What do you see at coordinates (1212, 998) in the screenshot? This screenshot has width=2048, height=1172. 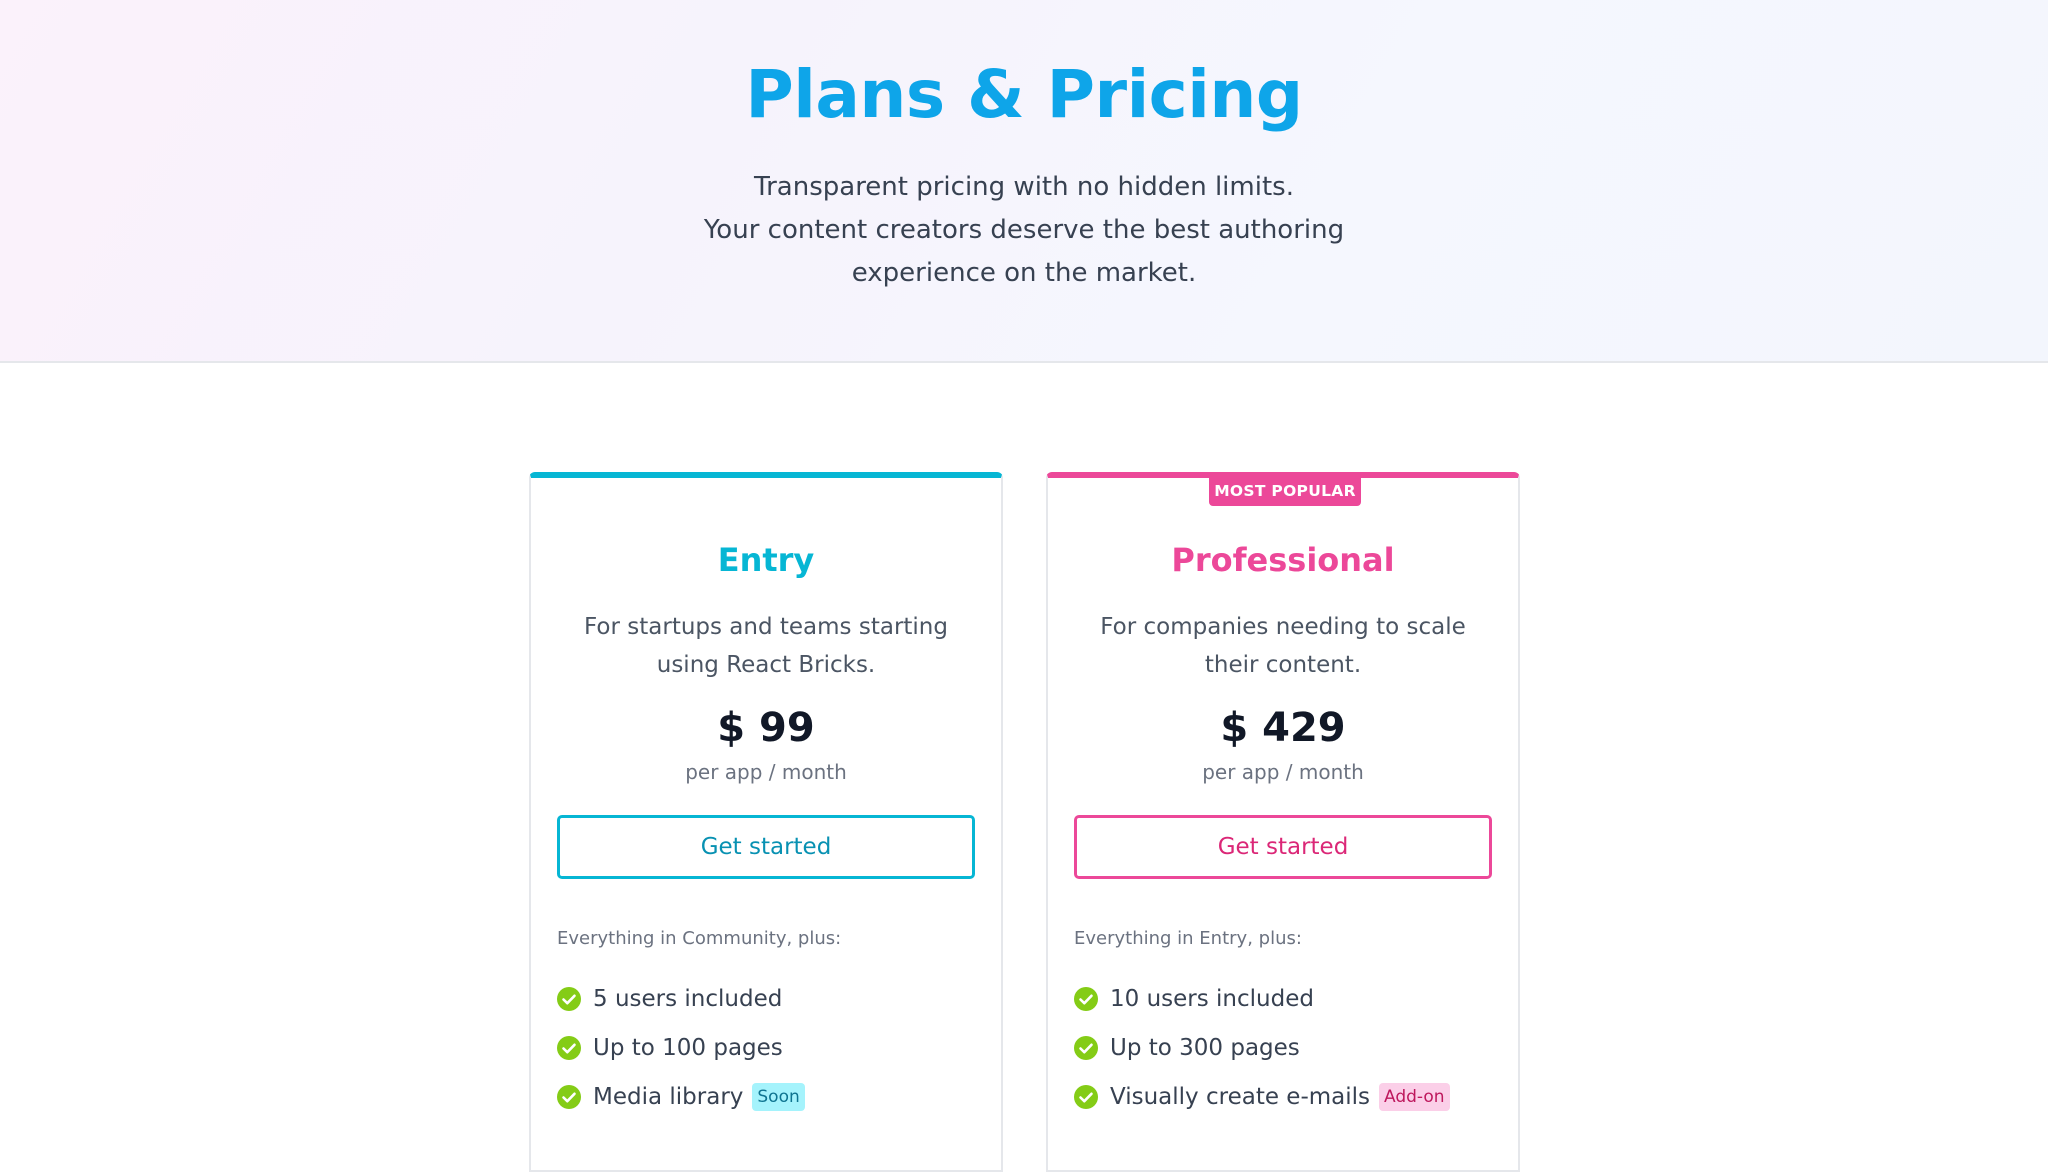 I see `feature-label: 10 users included` at bounding box center [1212, 998].